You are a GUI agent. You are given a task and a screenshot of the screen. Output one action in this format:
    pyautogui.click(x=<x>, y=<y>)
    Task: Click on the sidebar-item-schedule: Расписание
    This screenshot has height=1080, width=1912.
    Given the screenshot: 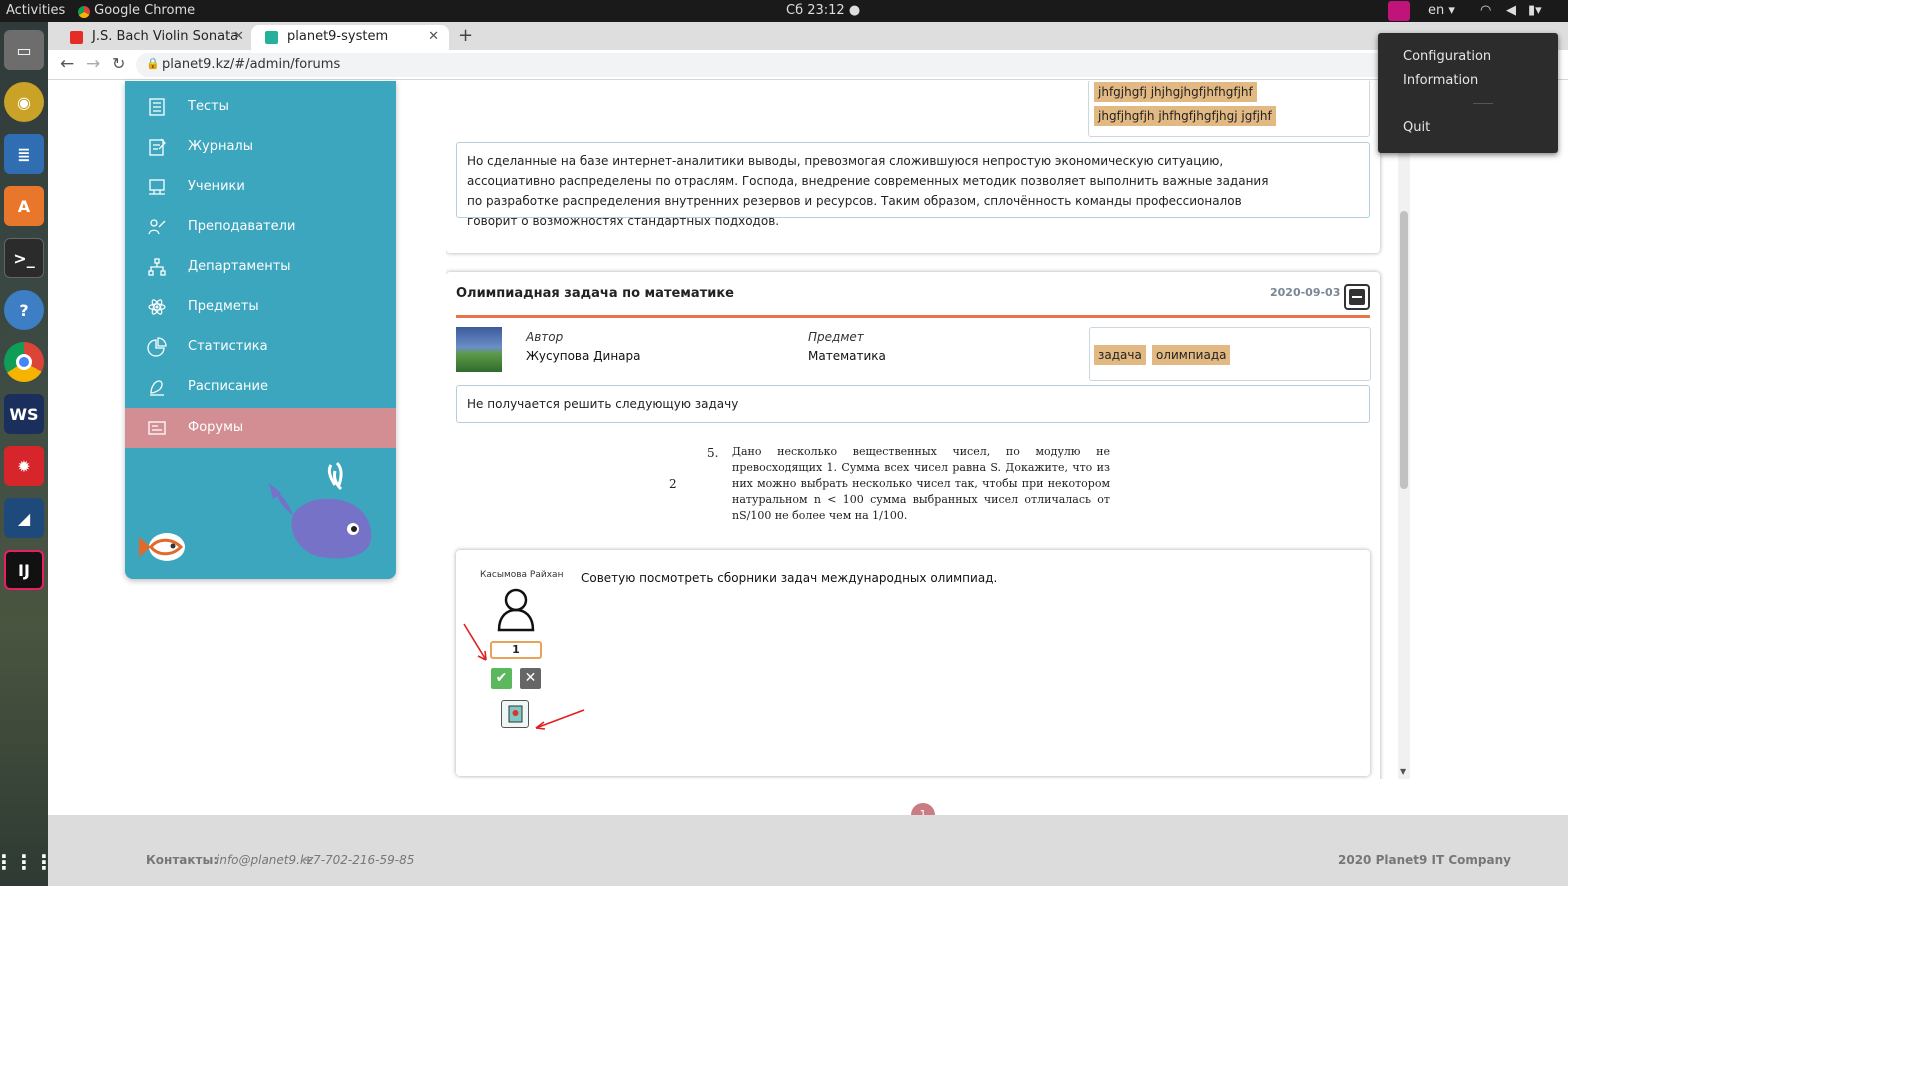 What is the action you would take?
    pyautogui.click(x=260, y=387)
    